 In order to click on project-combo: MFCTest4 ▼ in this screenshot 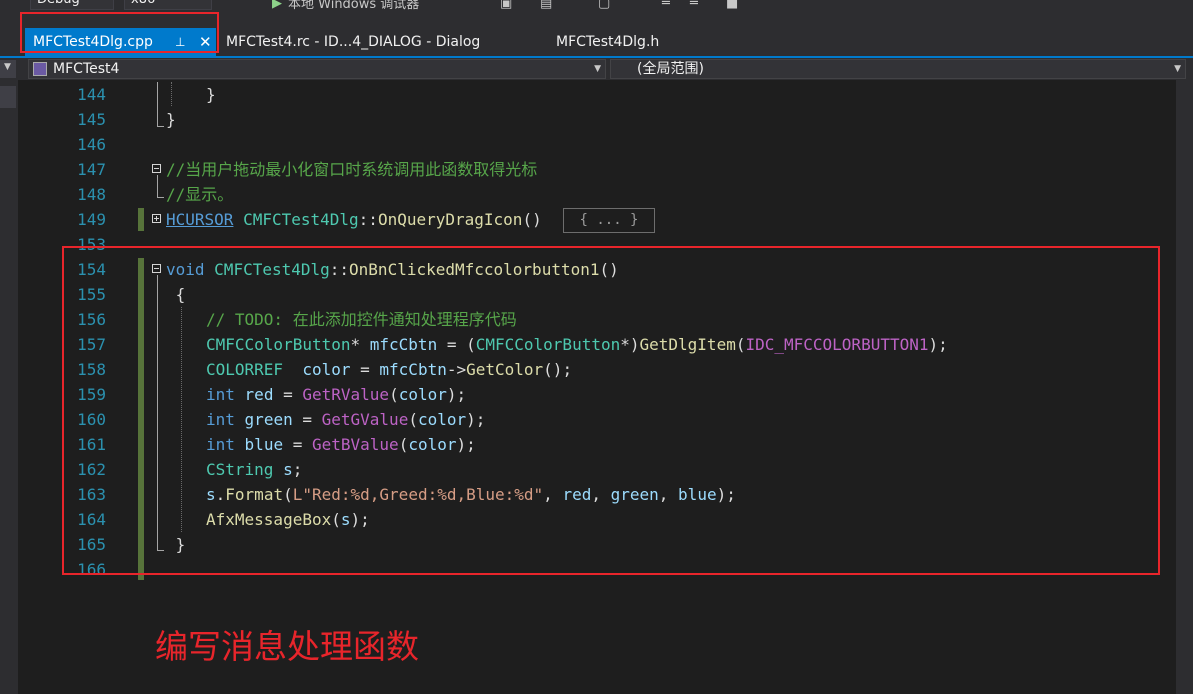, I will do `click(317, 69)`.